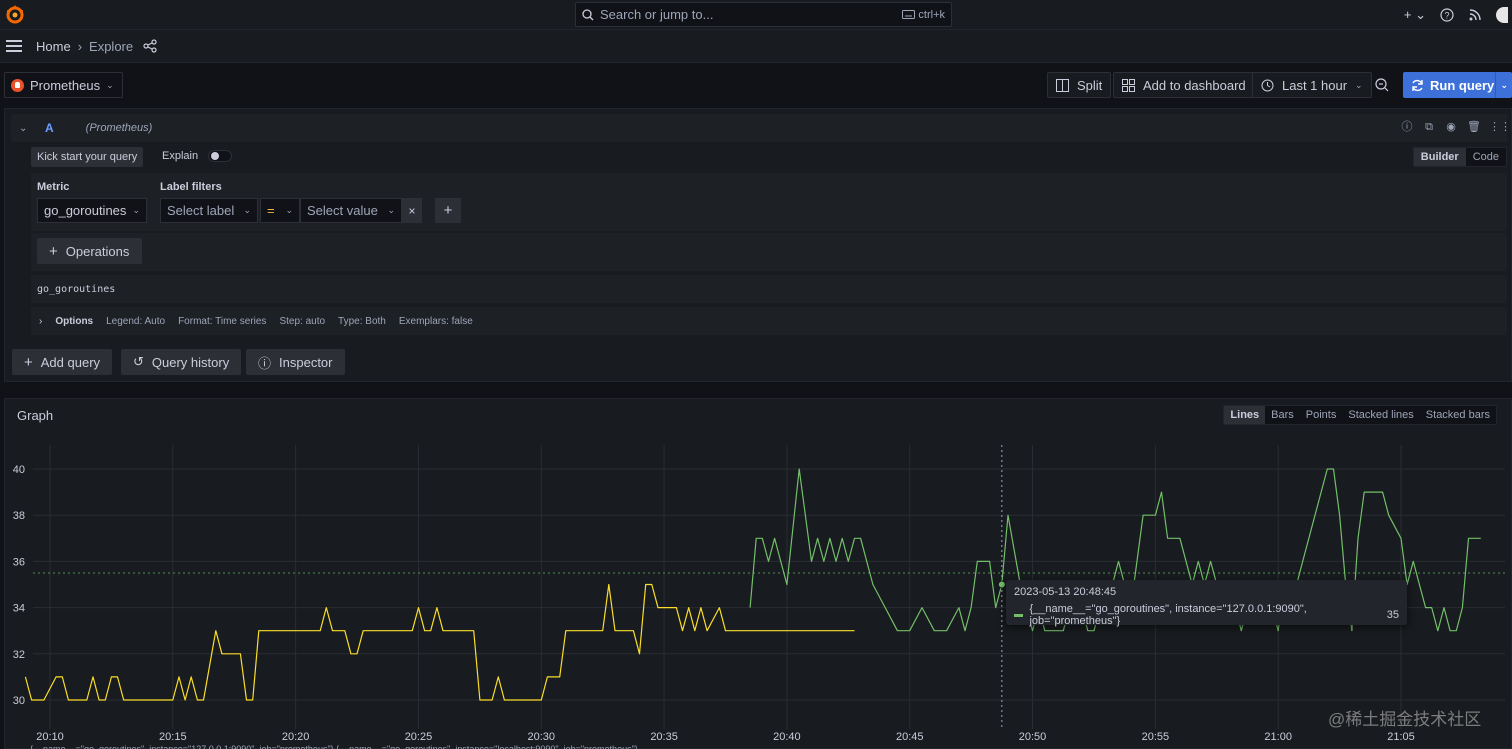  What do you see at coordinates (588, 14) in the screenshot?
I see `search-icon` at bounding box center [588, 14].